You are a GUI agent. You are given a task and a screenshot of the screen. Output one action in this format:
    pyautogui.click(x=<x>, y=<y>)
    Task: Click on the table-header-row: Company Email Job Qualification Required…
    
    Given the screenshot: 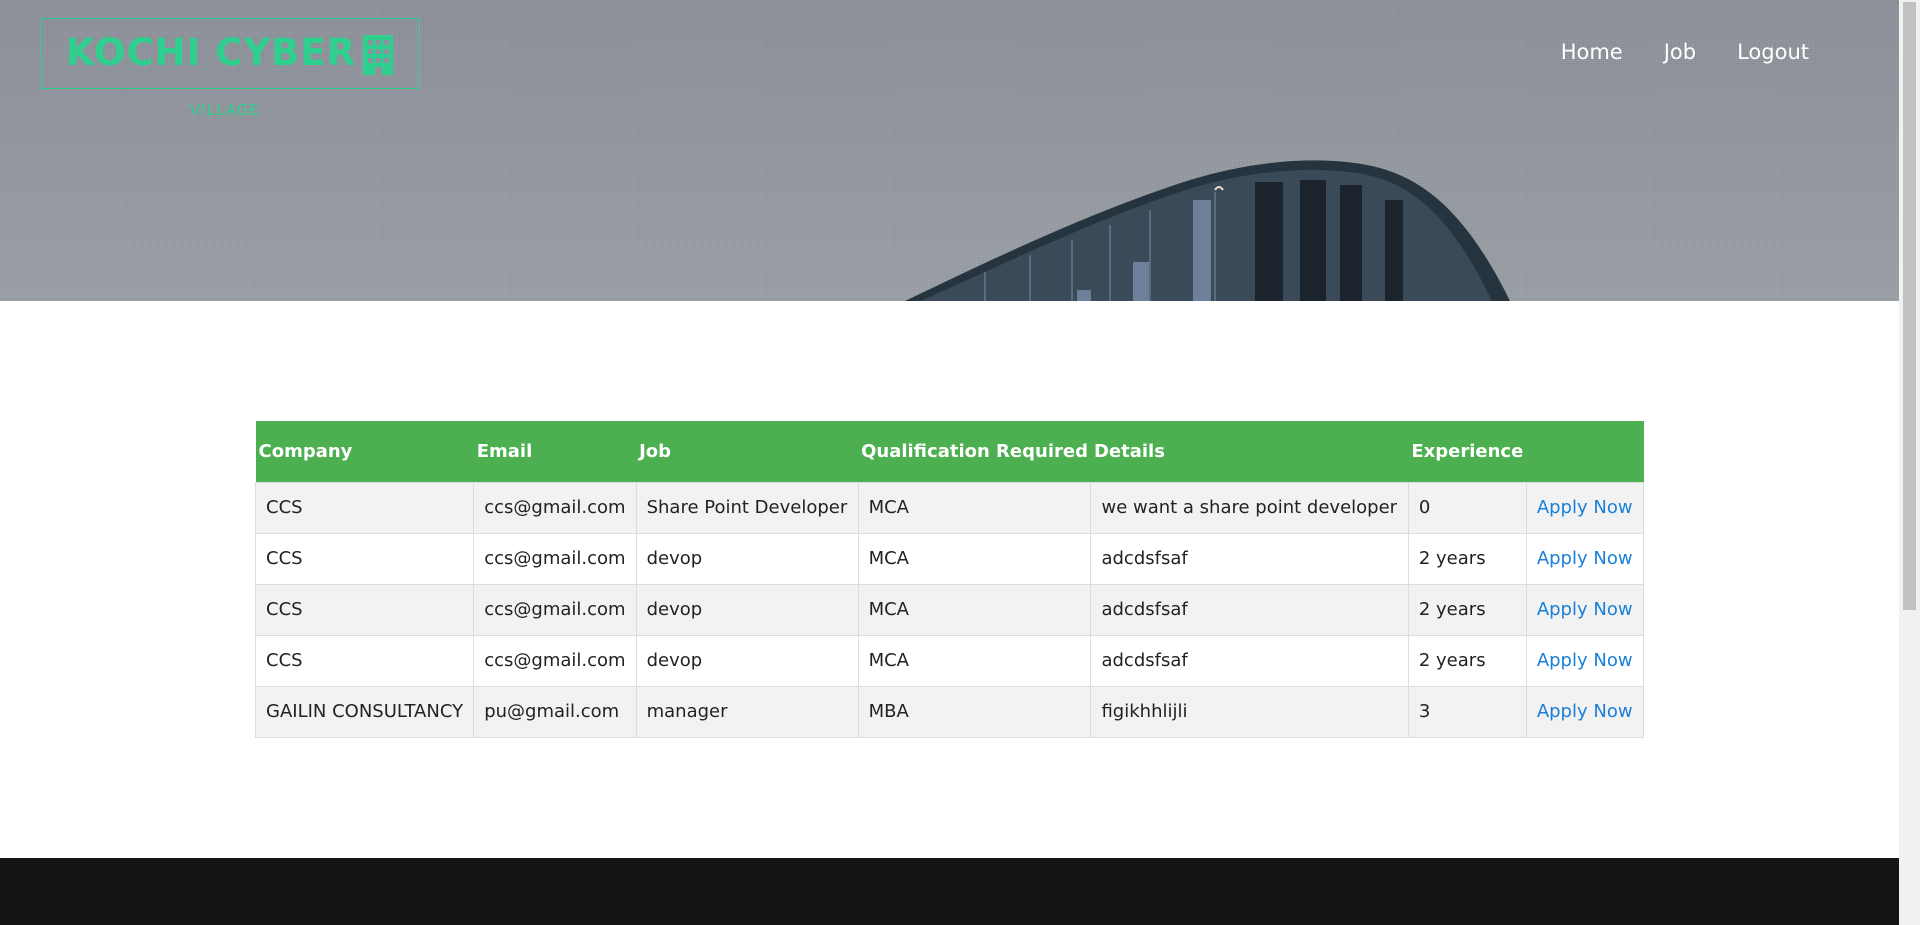 What is the action you would take?
    pyautogui.click(x=949, y=451)
    